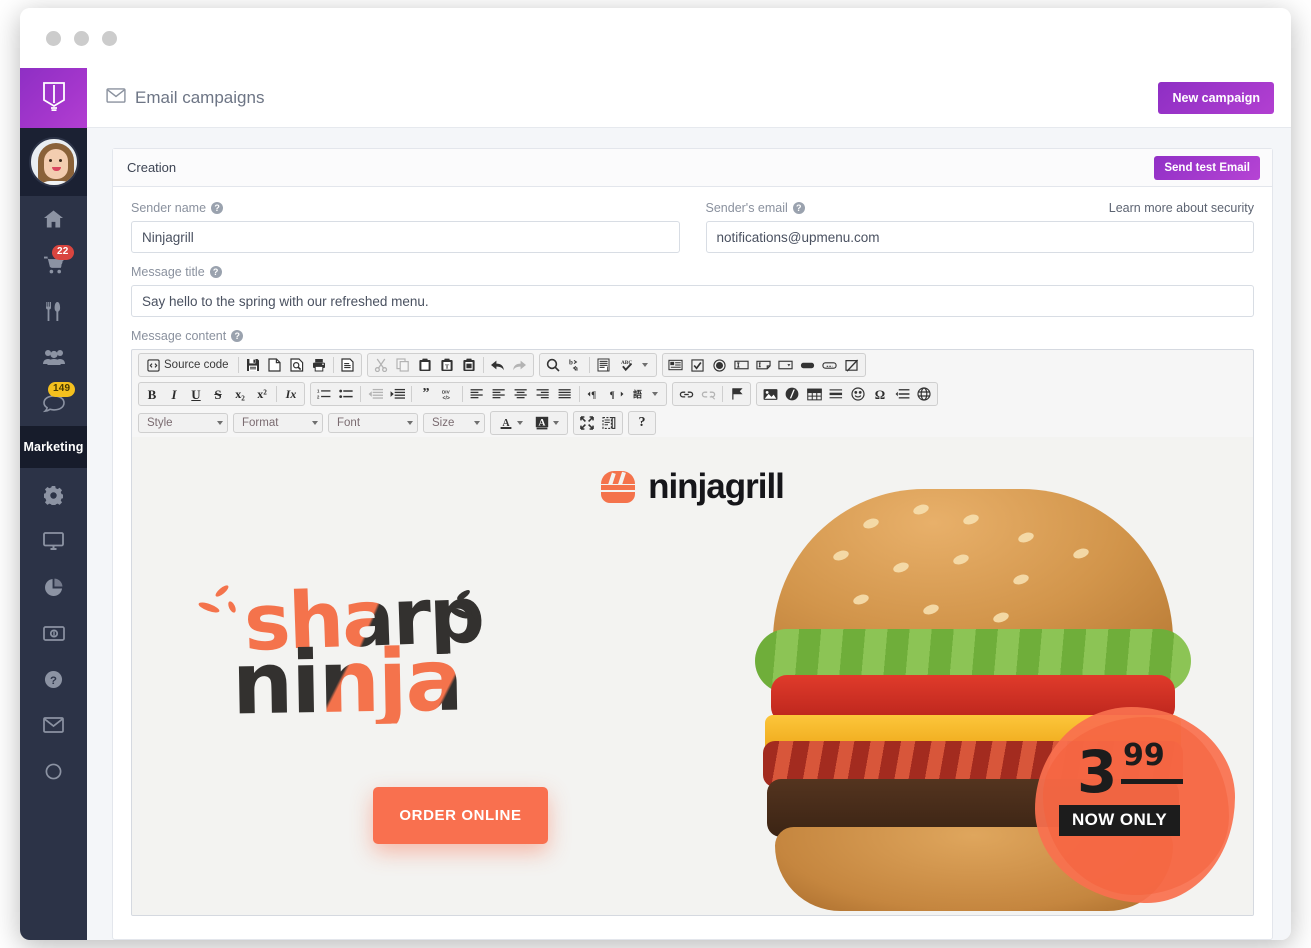 This screenshot has width=1311, height=948. Describe the element at coordinates (53, 311) in the screenshot. I see `sidebar-item-menu` at that location.